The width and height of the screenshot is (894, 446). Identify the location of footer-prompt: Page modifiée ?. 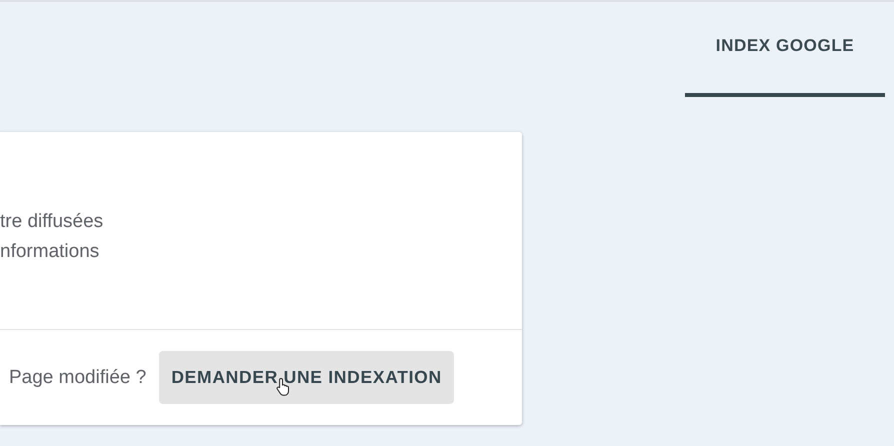
(77, 377).